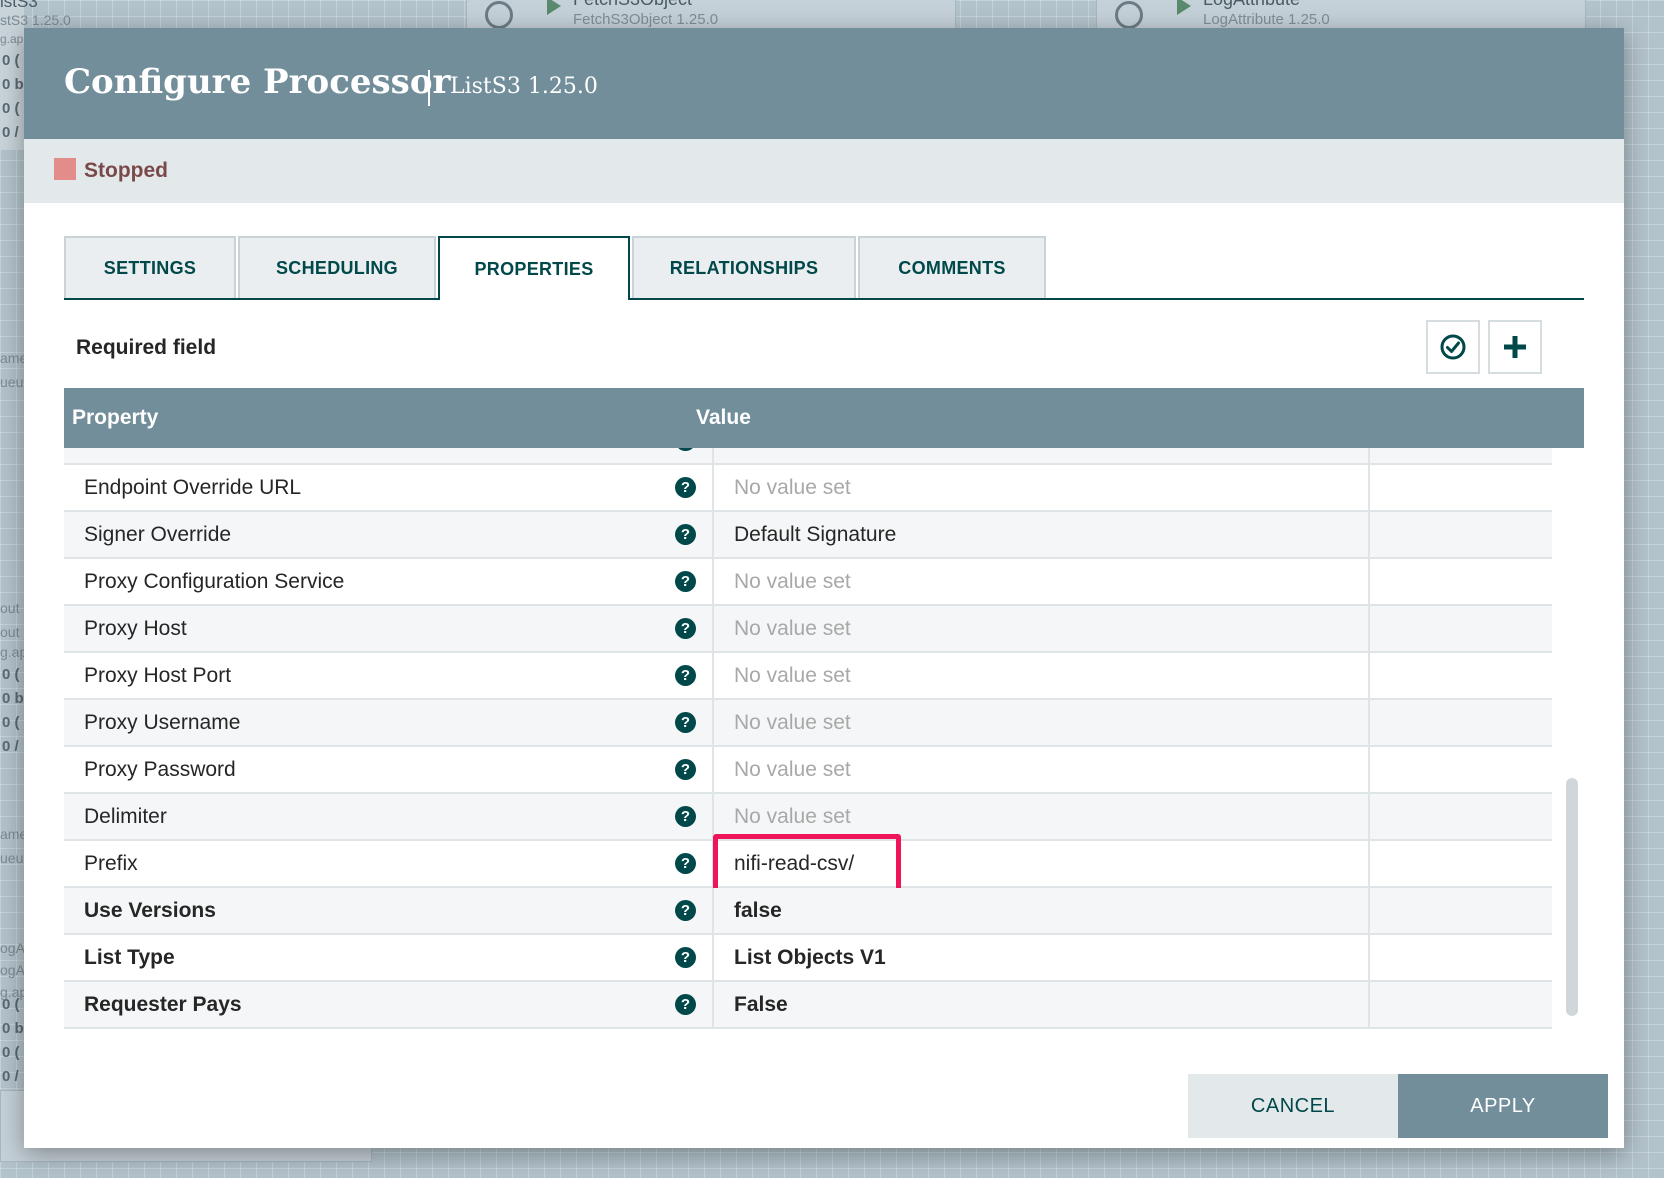 Image resolution: width=1664 pixels, height=1178 pixels. What do you see at coordinates (193, 487) in the screenshot?
I see `property-name: Endpoint Override URL` at bounding box center [193, 487].